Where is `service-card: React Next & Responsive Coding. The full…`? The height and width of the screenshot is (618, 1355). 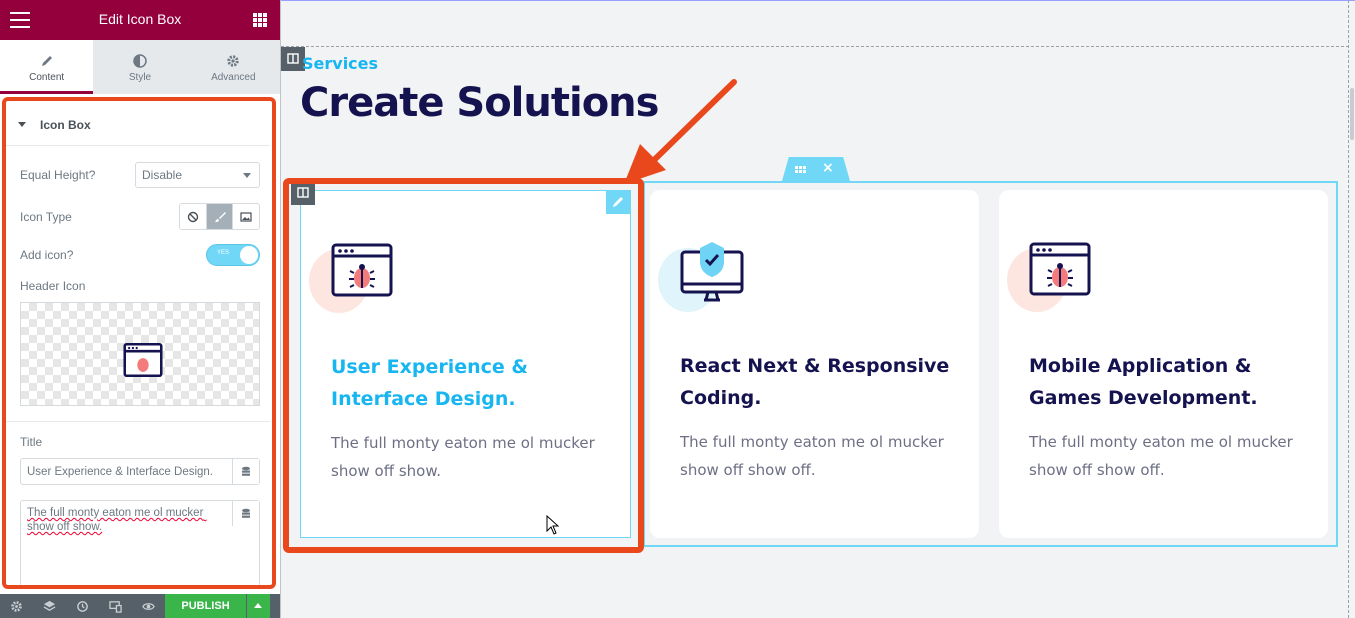
service-card: React Next & Responsive Coding. The full… is located at coordinates (814, 364).